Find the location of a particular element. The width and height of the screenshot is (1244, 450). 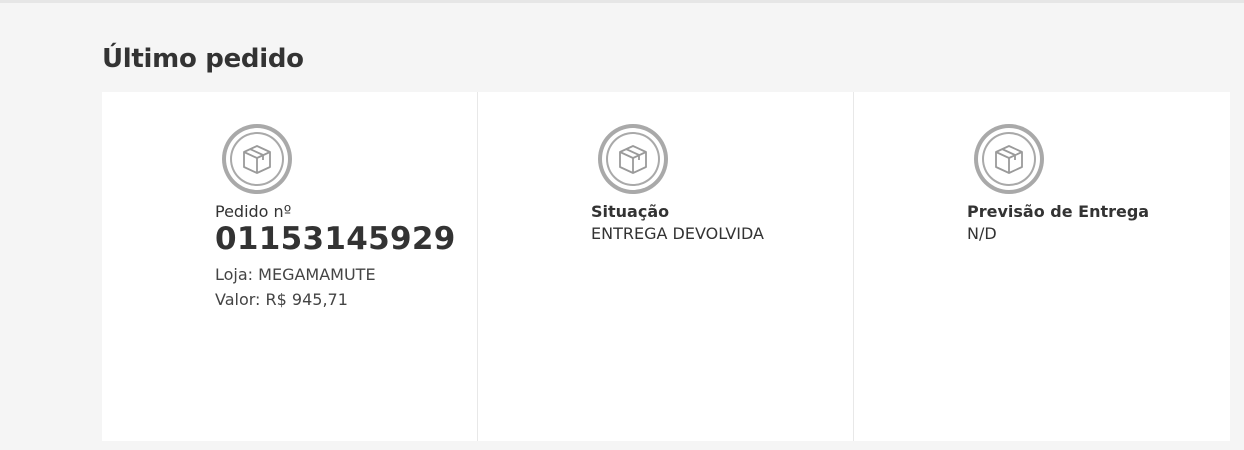

delivery-estimate-label: Previsão de Entrega is located at coordinates (1058, 211).